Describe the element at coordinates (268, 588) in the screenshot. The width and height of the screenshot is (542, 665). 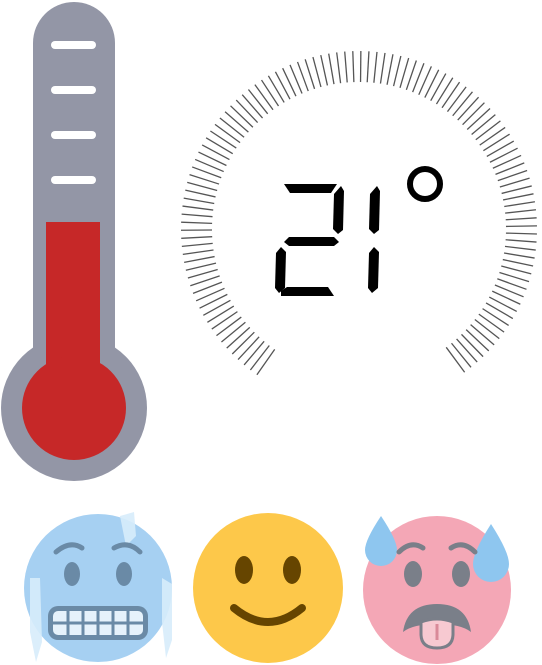
I see `smiling-face-icon` at that location.